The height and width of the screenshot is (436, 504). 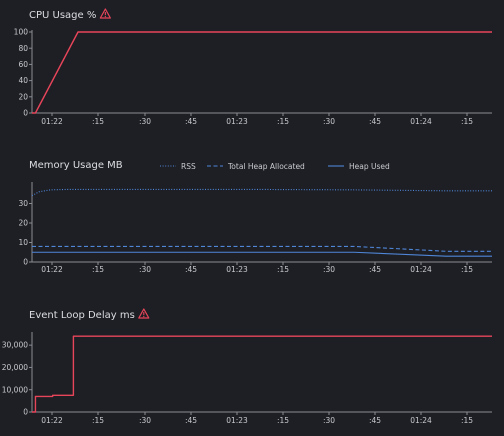 I want to click on y-tick-label: 40, so click(x=23, y=80).